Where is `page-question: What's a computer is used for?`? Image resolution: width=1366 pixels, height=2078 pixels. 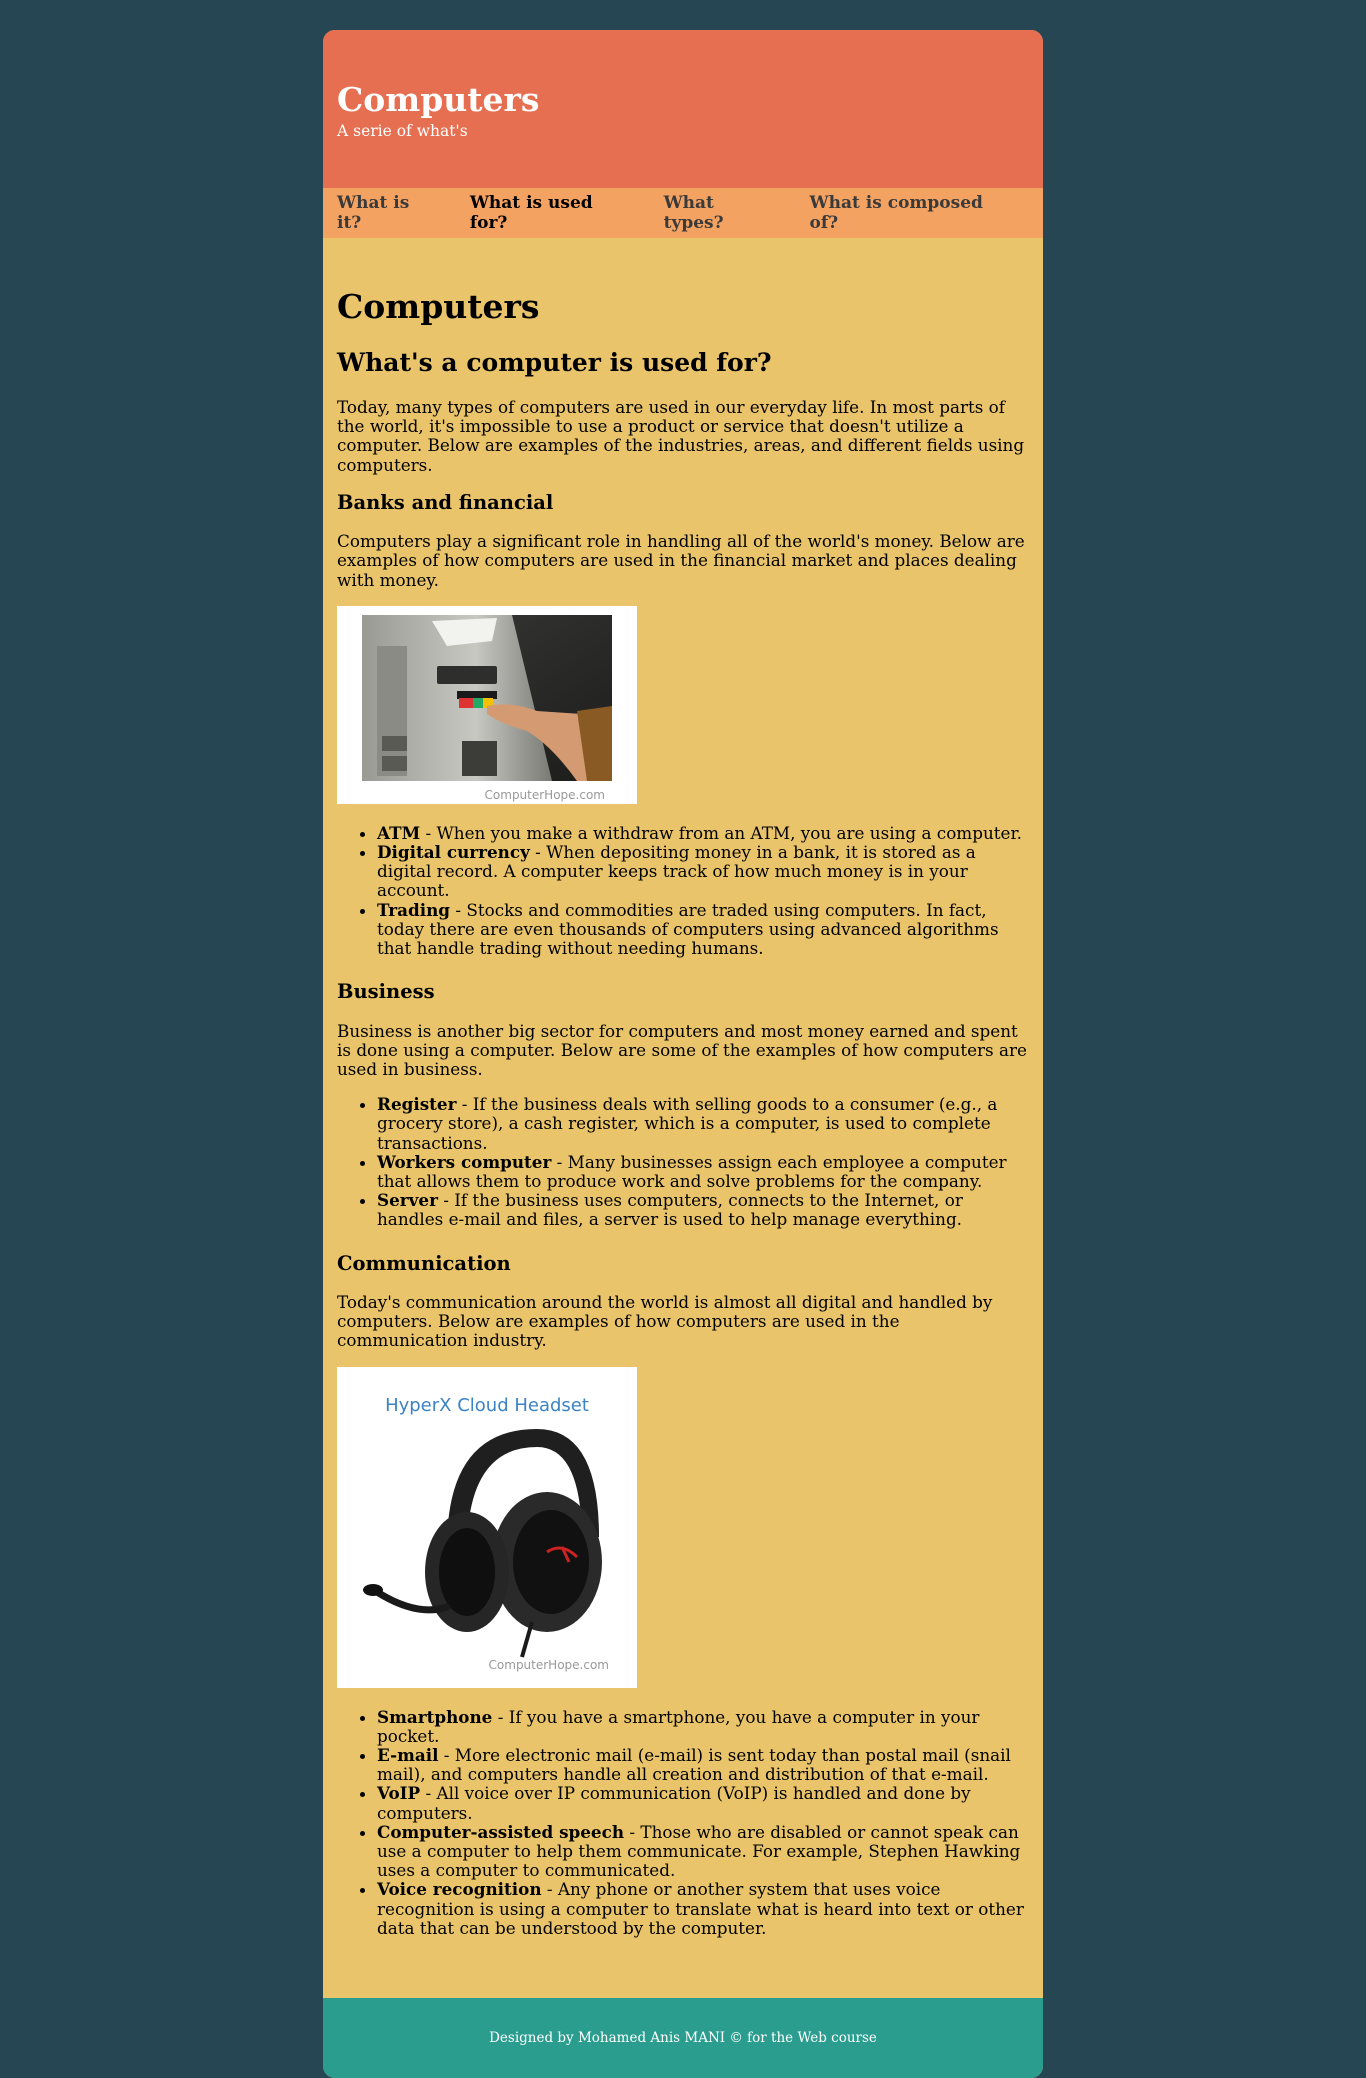
page-question: What's a computer is used for? is located at coordinates (554, 362).